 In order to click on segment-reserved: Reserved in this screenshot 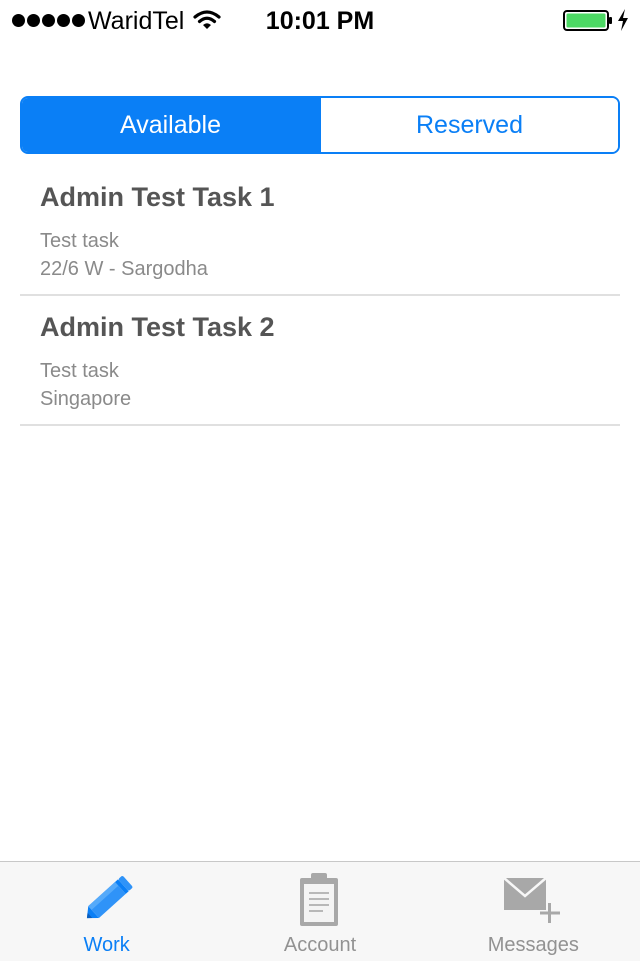, I will do `click(468, 125)`.